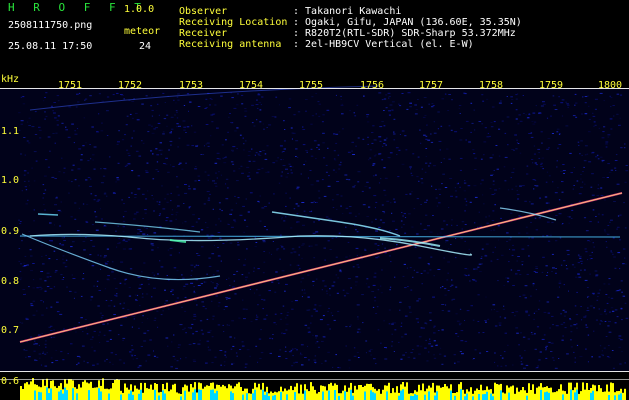 Image resolution: width=629 pixels, height=400 pixels. I want to click on y-tick-label: 1.0, so click(10, 180).